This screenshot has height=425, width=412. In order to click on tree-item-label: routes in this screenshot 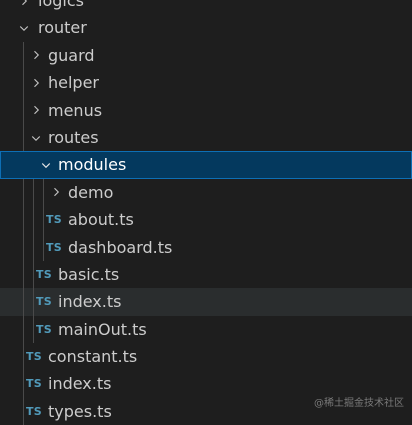, I will do `click(73, 137)`.